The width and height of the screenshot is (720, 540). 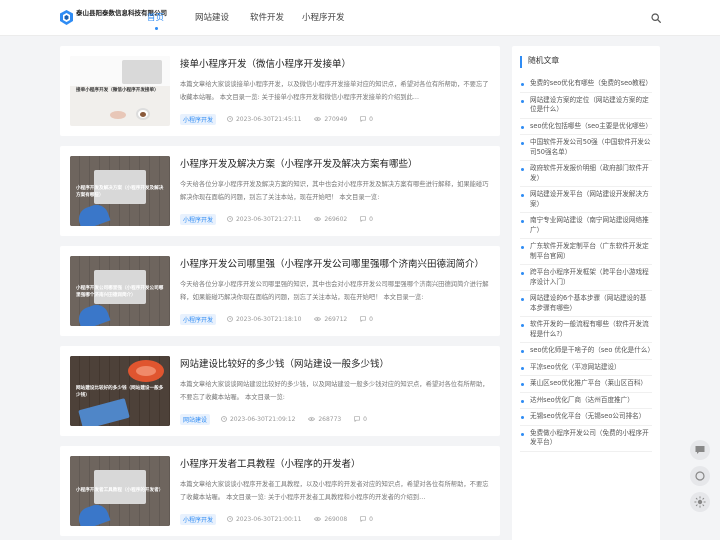 I want to click on dark-mode-button, so click(x=700, y=476).